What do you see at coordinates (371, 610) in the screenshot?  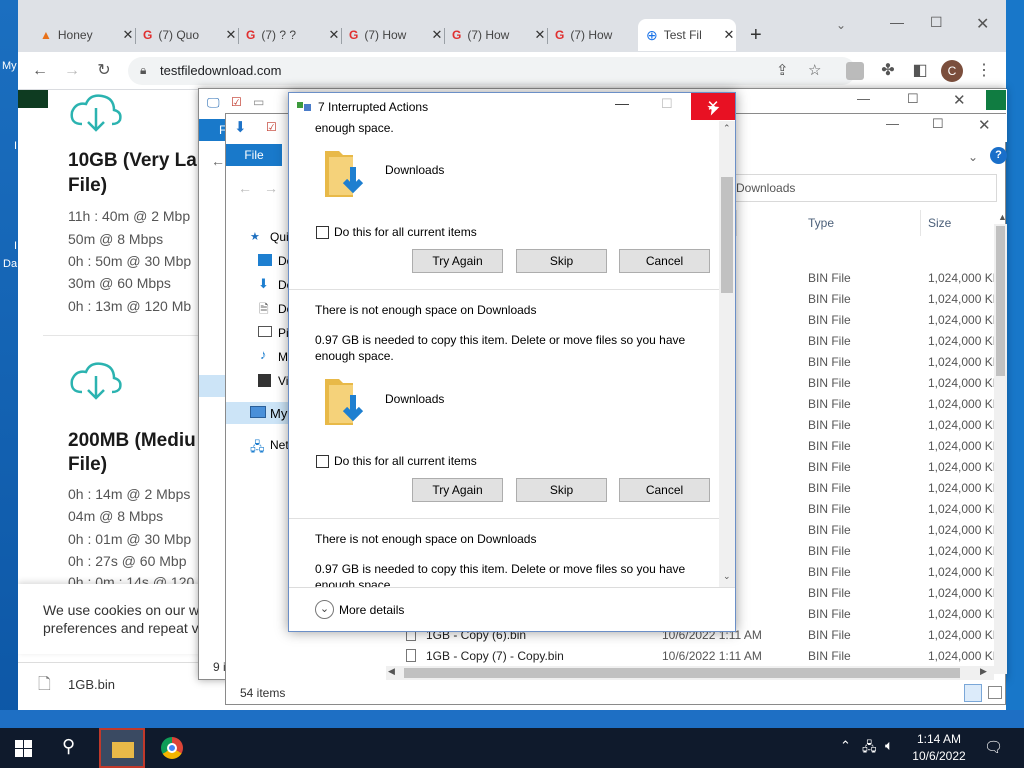 I see `more-details-link: More details` at bounding box center [371, 610].